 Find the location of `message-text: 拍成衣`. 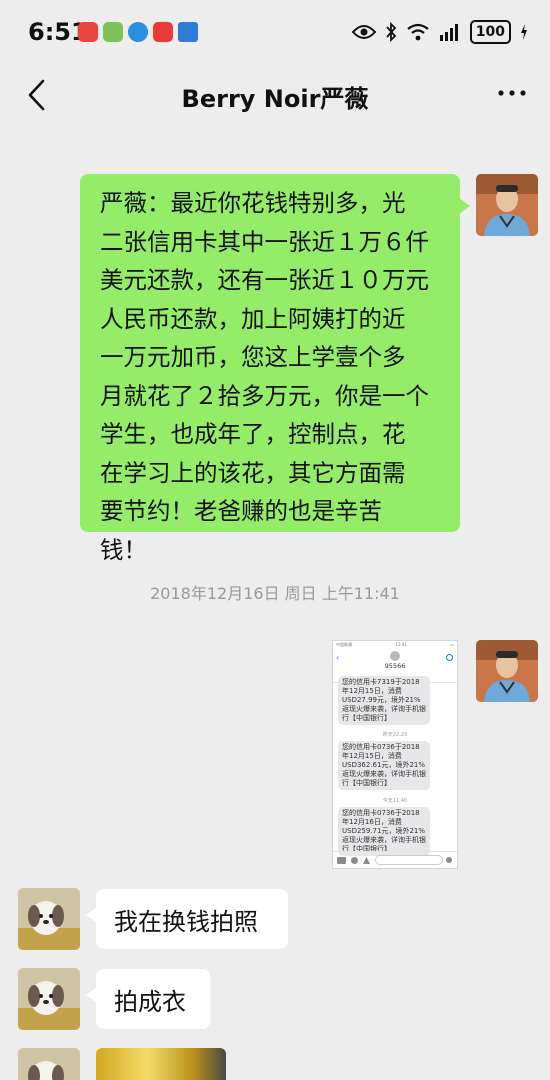

message-text: 拍成衣 is located at coordinates (150, 1001).